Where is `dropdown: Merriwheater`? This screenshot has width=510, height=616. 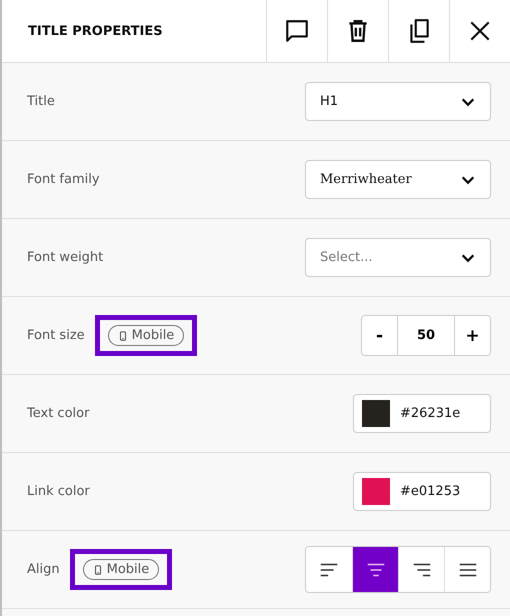
dropdown: Merriwheater is located at coordinates (398, 179).